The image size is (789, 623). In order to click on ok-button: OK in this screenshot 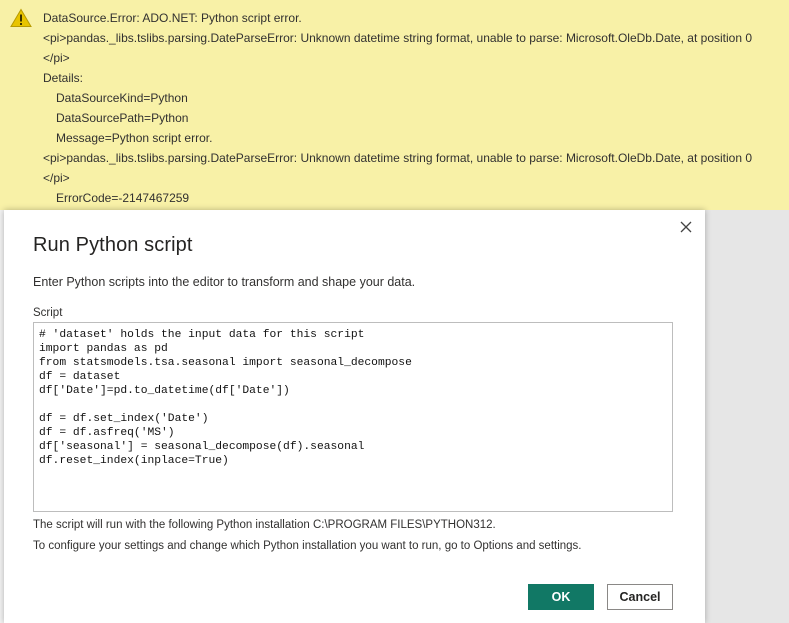, I will do `click(561, 597)`.